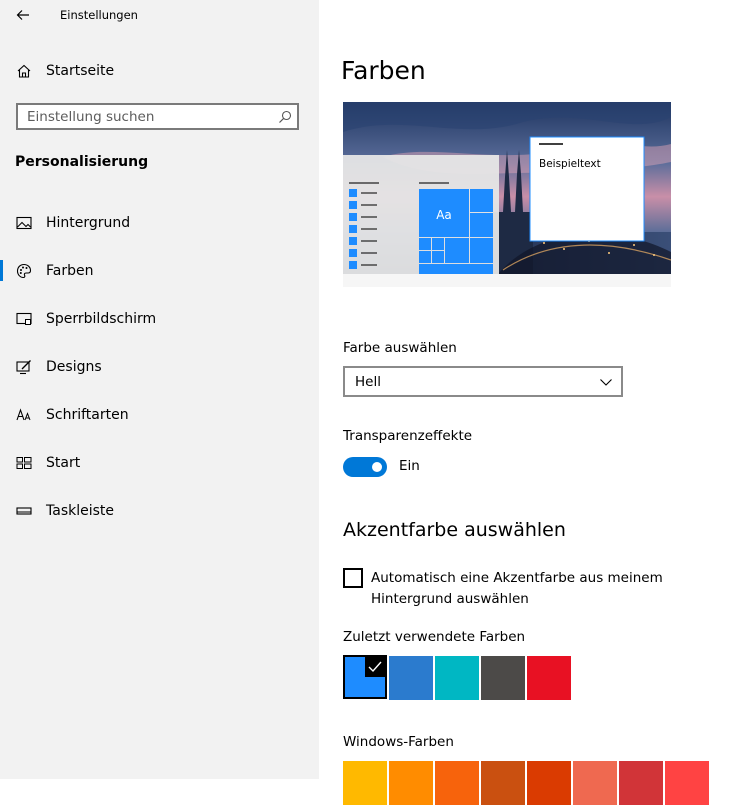  I want to click on sidebar-item-label: Sperrbildschirm, so click(101, 319).